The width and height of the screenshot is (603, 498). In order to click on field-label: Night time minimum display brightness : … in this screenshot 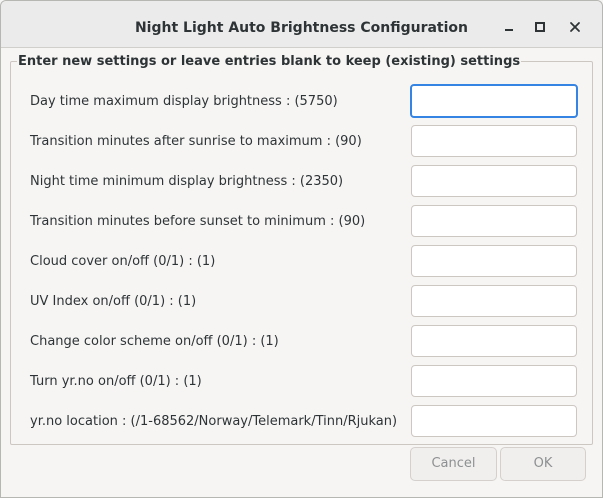, I will do `click(187, 181)`.